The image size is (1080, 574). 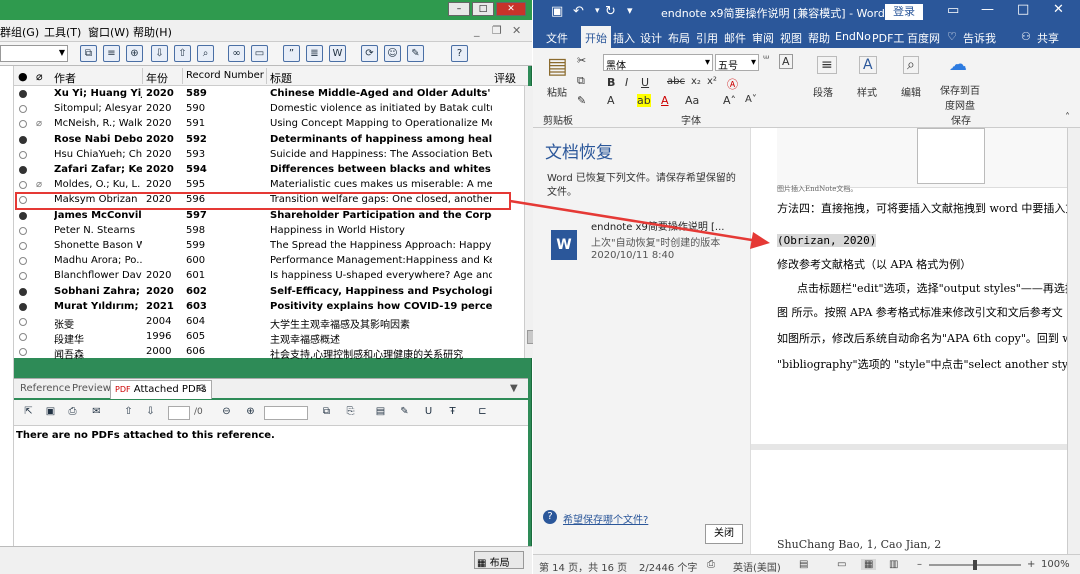 I want to click on page-input, so click(x=179, y=413).